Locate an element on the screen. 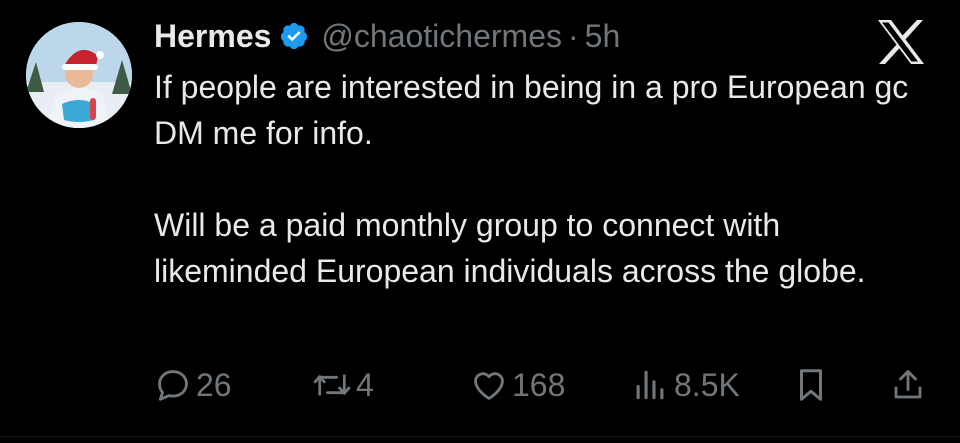  reply-button: 26 is located at coordinates (193, 385).